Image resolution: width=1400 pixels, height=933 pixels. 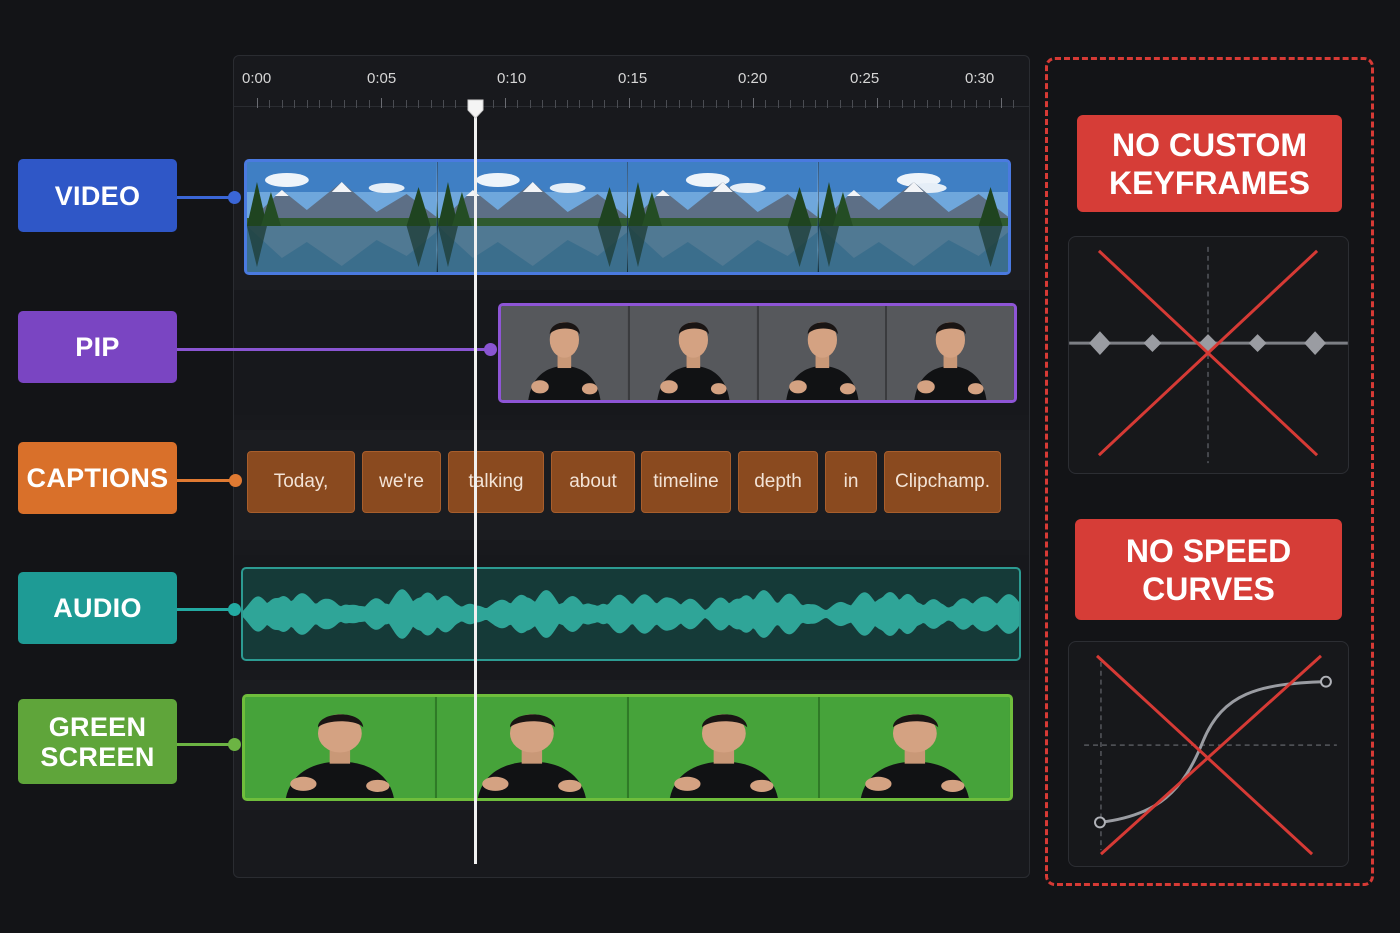 What do you see at coordinates (490, 349) in the screenshot?
I see `pip-connector-dot` at bounding box center [490, 349].